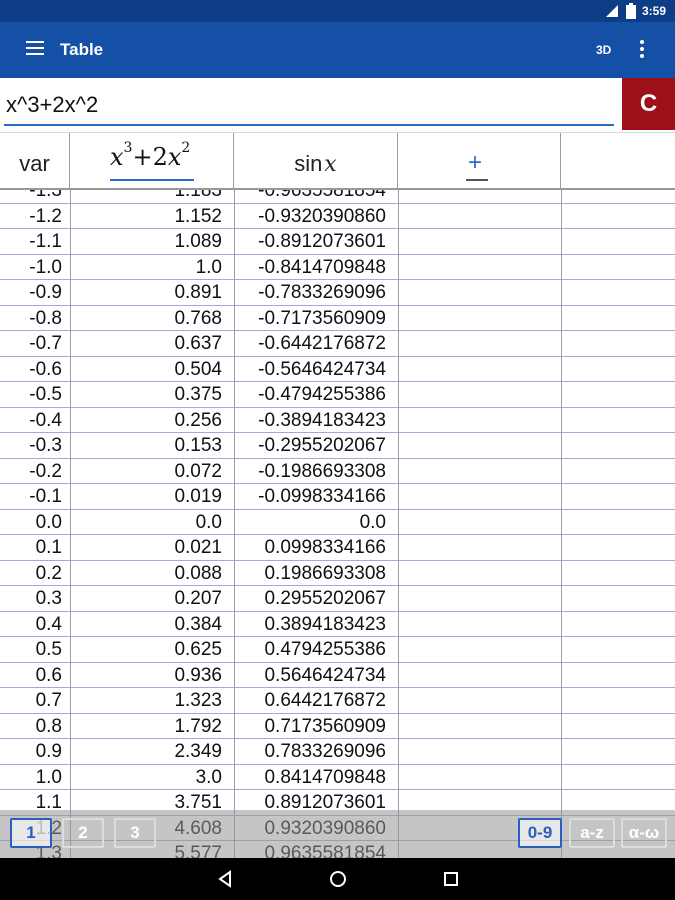  What do you see at coordinates (337, 752) in the screenshot?
I see `table-row: 0.9 2.349 0.7833269096` at bounding box center [337, 752].